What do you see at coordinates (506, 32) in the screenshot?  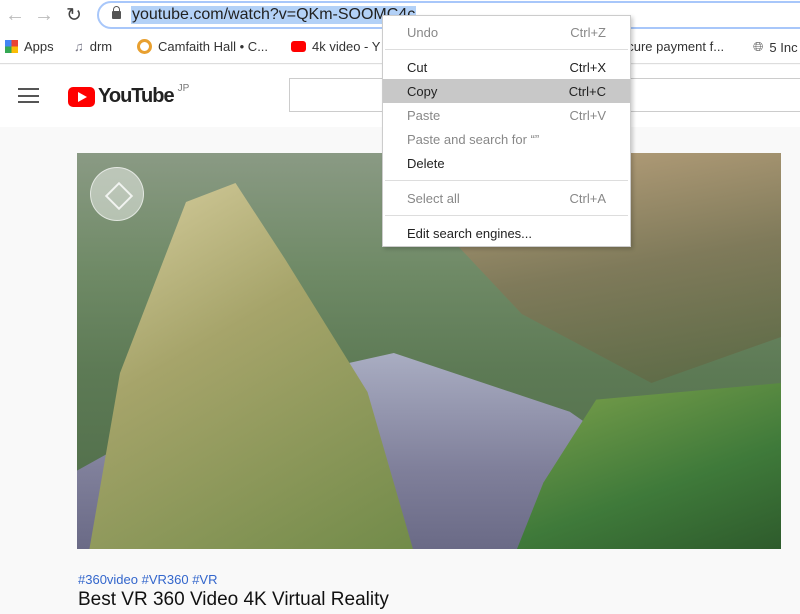 I see `menu-item-undo: Undo Ctrl+Z` at bounding box center [506, 32].